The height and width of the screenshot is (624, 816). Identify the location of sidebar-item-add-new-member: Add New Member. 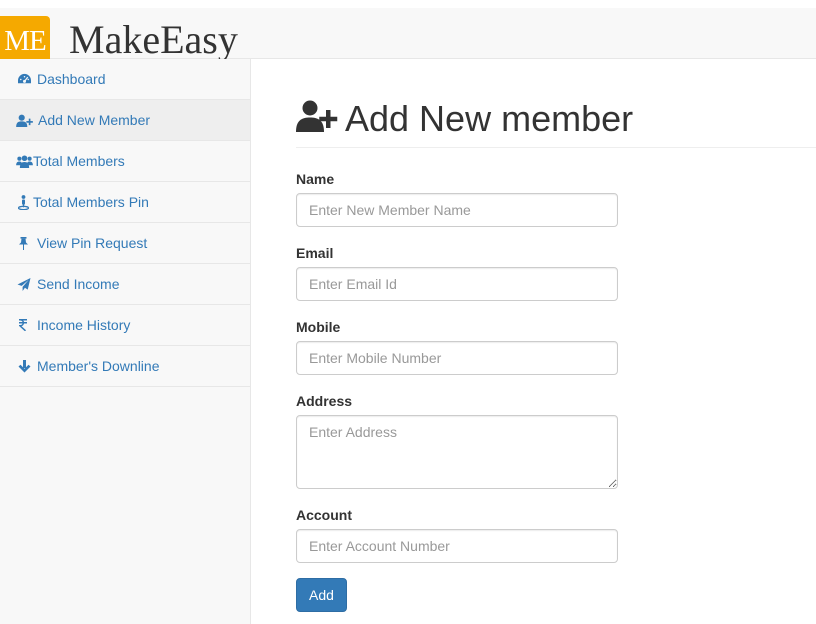
(125, 120).